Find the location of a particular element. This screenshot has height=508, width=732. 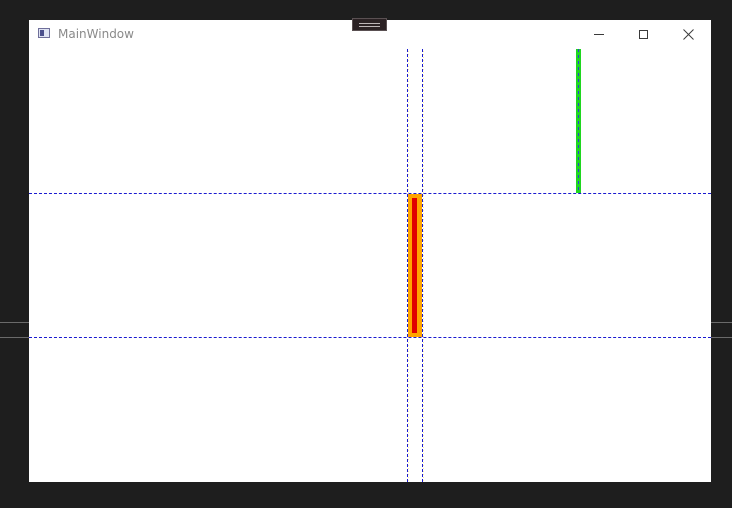

close-button is located at coordinates (688, 34).